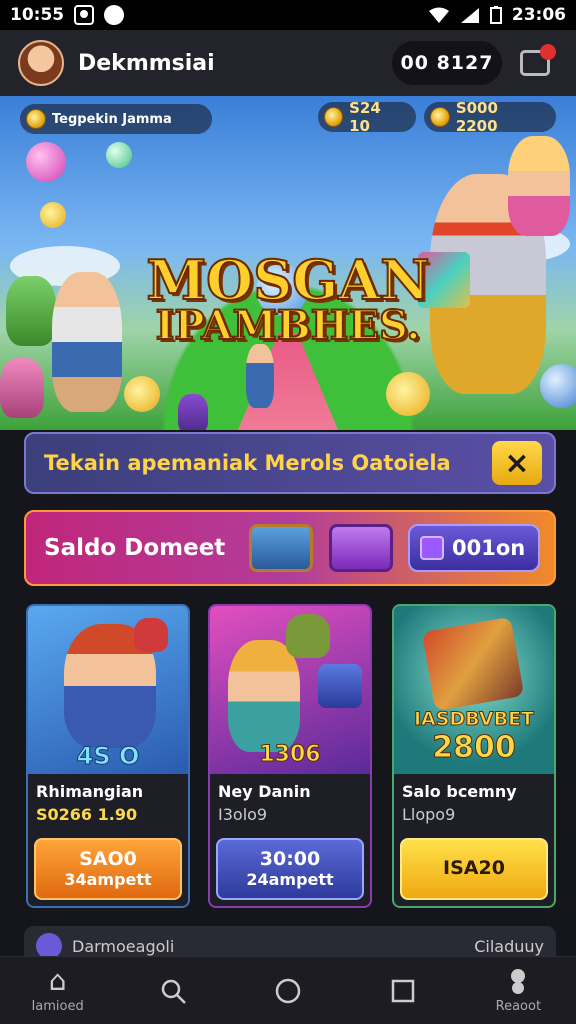 The image size is (576, 1024). I want to click on search-icon, so click(173, 991).